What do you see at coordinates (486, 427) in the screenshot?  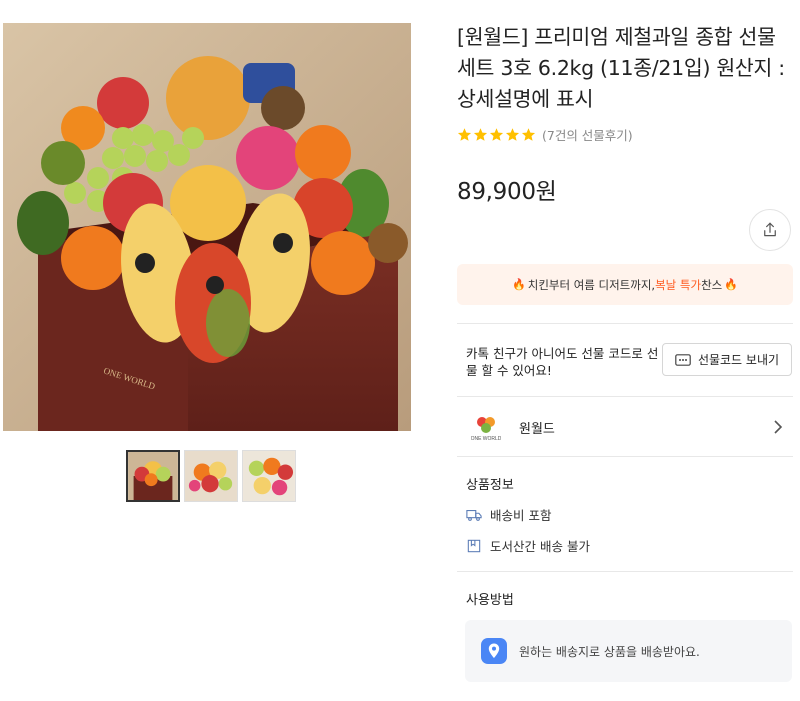 I see `seller-logo: ONE WORLD` at bounding box center [486, 427].